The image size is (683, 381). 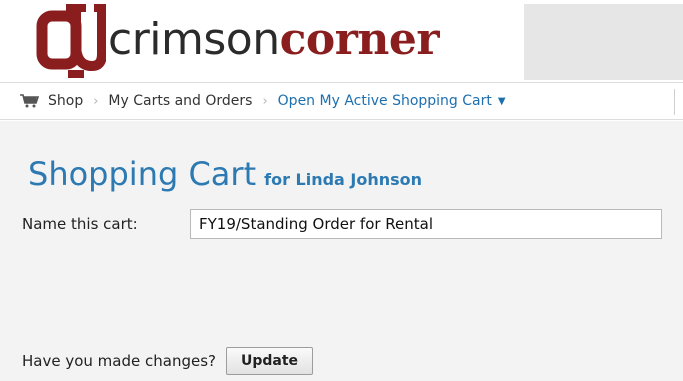 What do you see at coordinates (30, 101) in the screenshot?
I see `shopping-cart-icon` at bounding box center [30, 101].